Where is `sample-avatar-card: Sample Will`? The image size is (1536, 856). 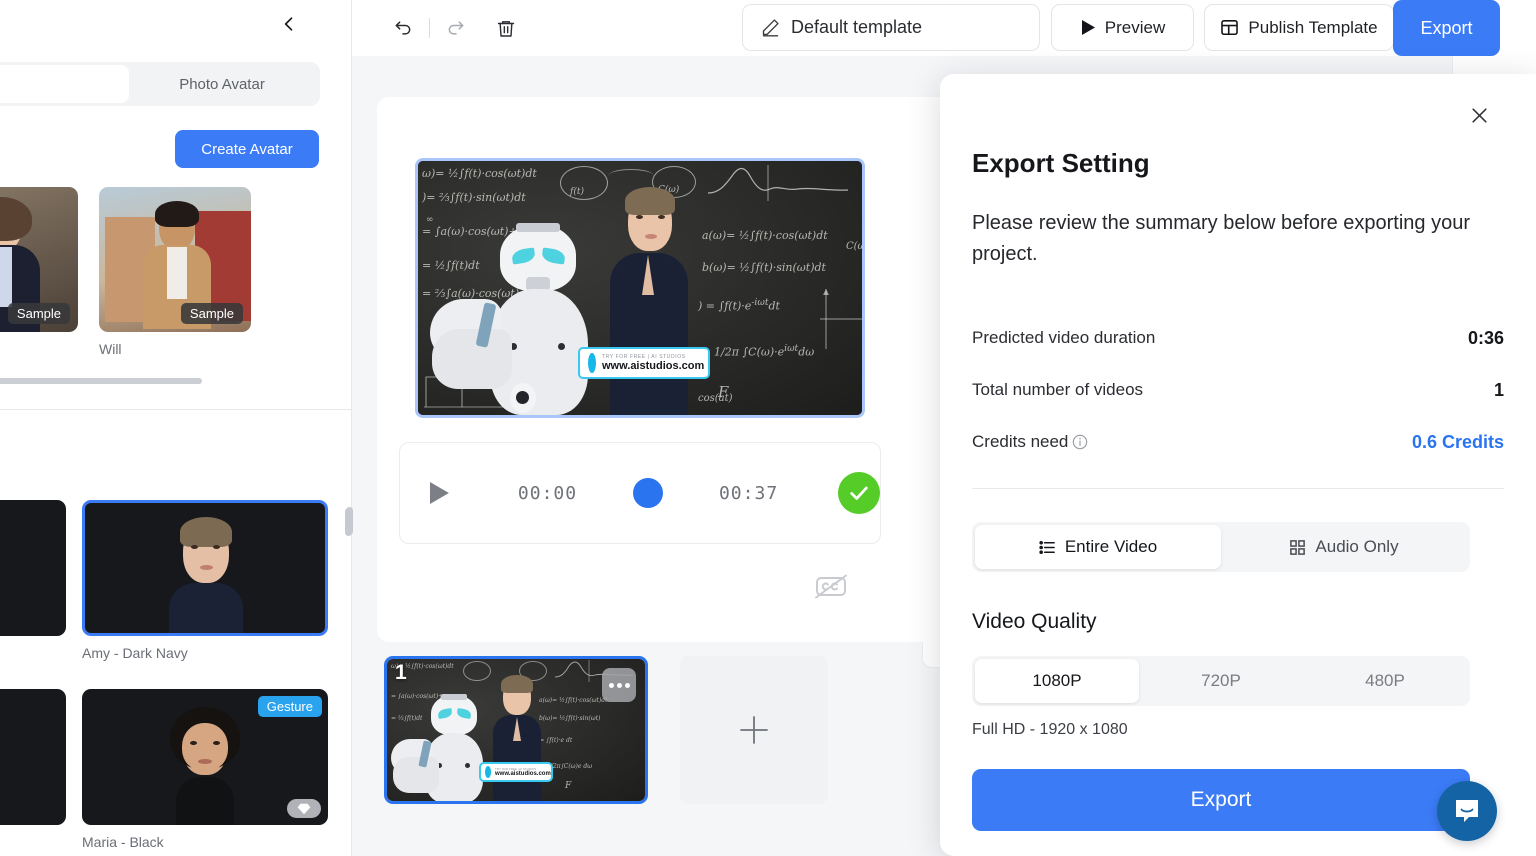 sample-avatar-card: Sample Will is located at coordinates (175, 277).